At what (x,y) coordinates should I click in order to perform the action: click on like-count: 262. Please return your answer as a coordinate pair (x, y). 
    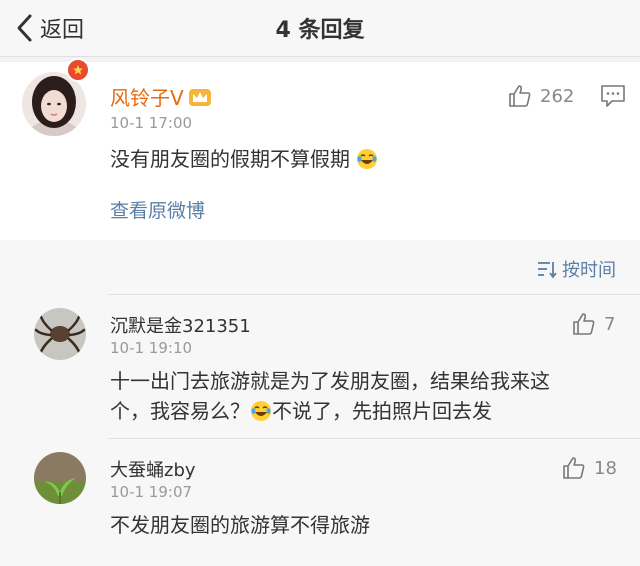
    Looking at the image, I should click on (557, 96).